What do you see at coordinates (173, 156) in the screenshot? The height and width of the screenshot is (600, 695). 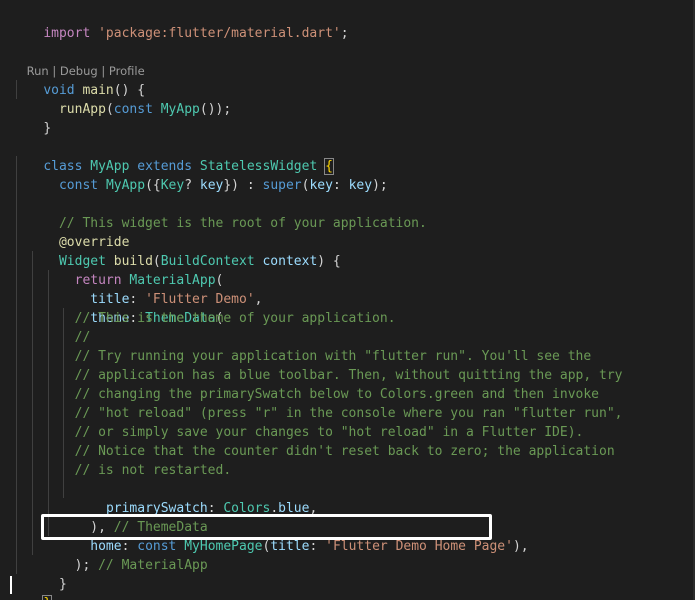 I see `code-line-class: class MyApp extends StatelessWidget {` at bounding box center [173, 156].